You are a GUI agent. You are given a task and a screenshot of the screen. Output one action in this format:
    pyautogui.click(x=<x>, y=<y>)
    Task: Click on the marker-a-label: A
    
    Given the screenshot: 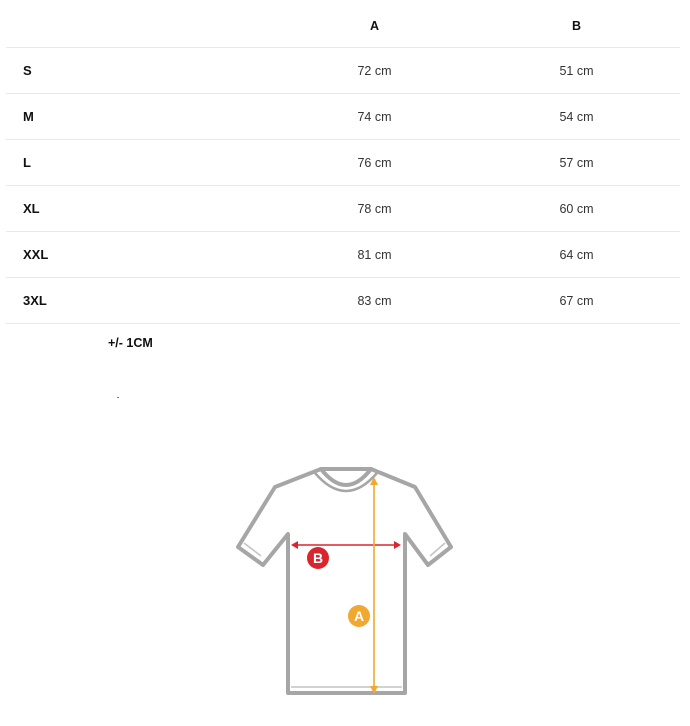 What is the action you would take?
    pyautogui.click(x=359, y=616)
    